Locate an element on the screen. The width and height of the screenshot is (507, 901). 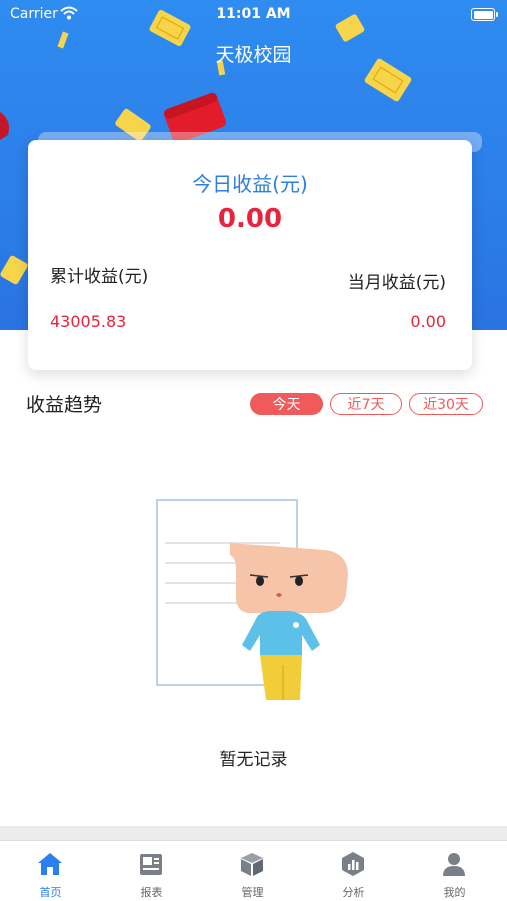
tab-bar: 首页 报表 管理 分析 我的 is located at coordinates (253, 870).